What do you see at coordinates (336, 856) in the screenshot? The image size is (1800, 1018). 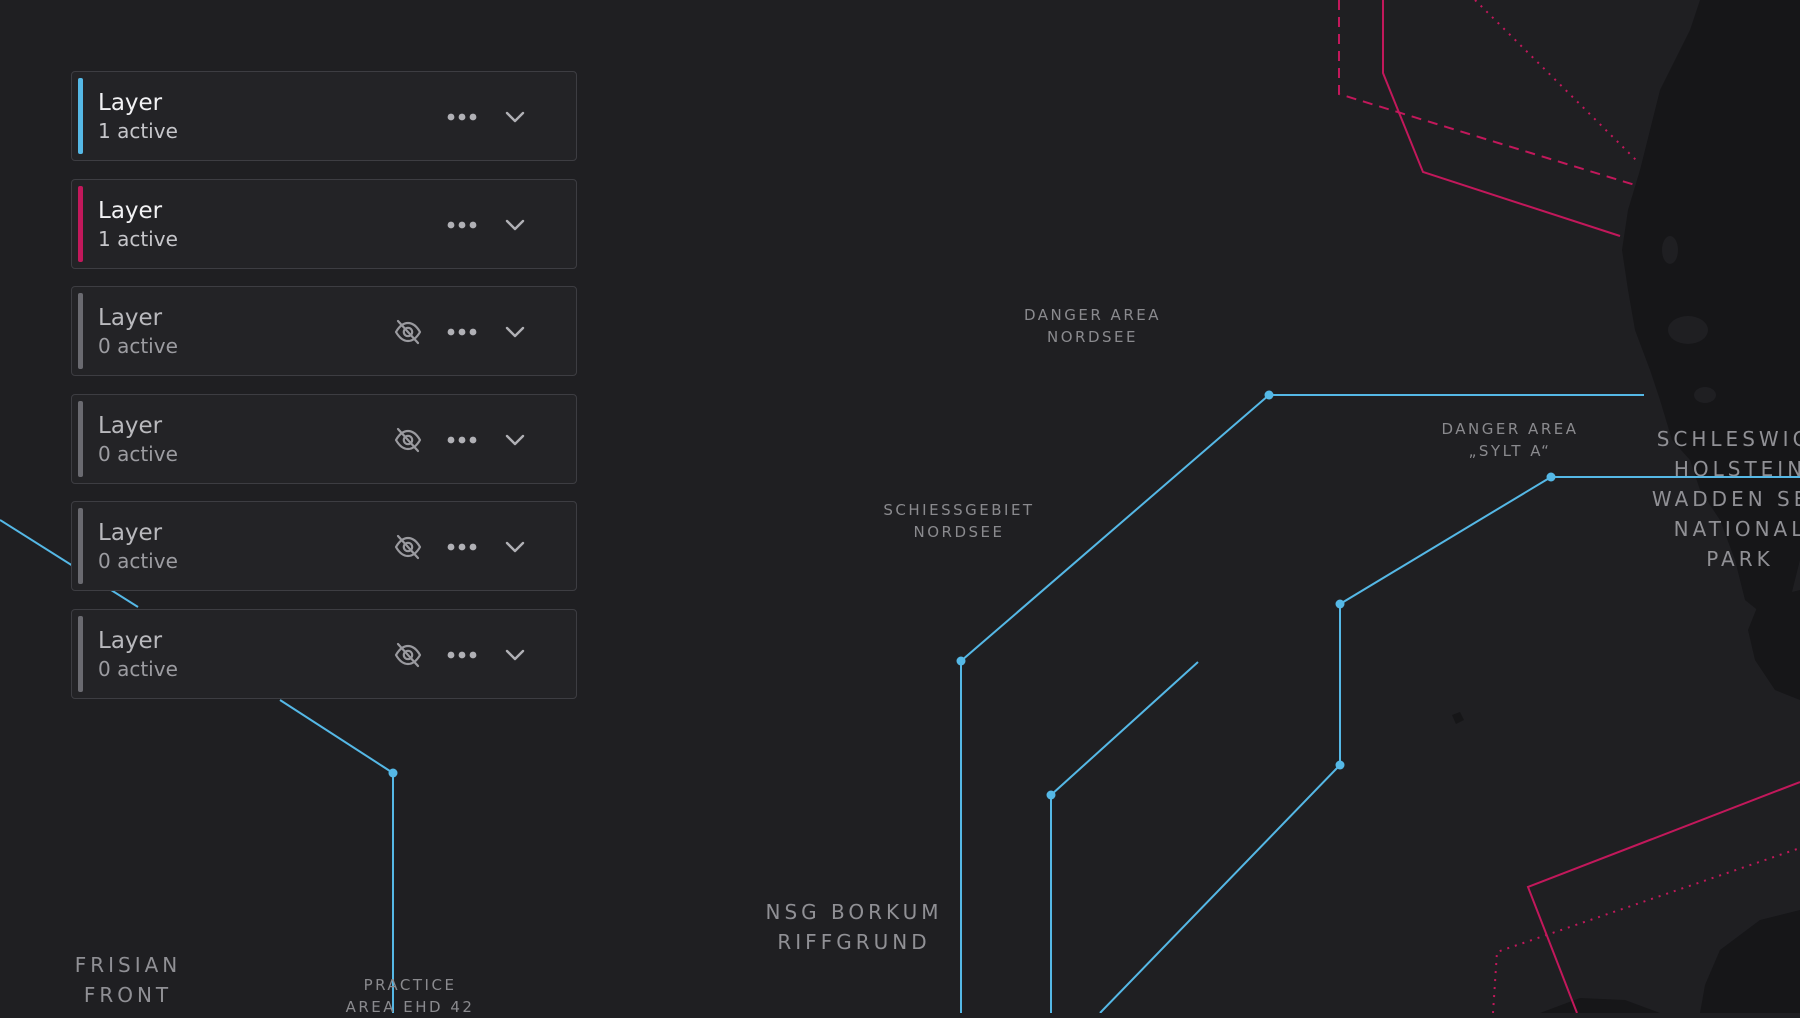 I see `blue-boundary-practice` at bounding box center [336, 856].